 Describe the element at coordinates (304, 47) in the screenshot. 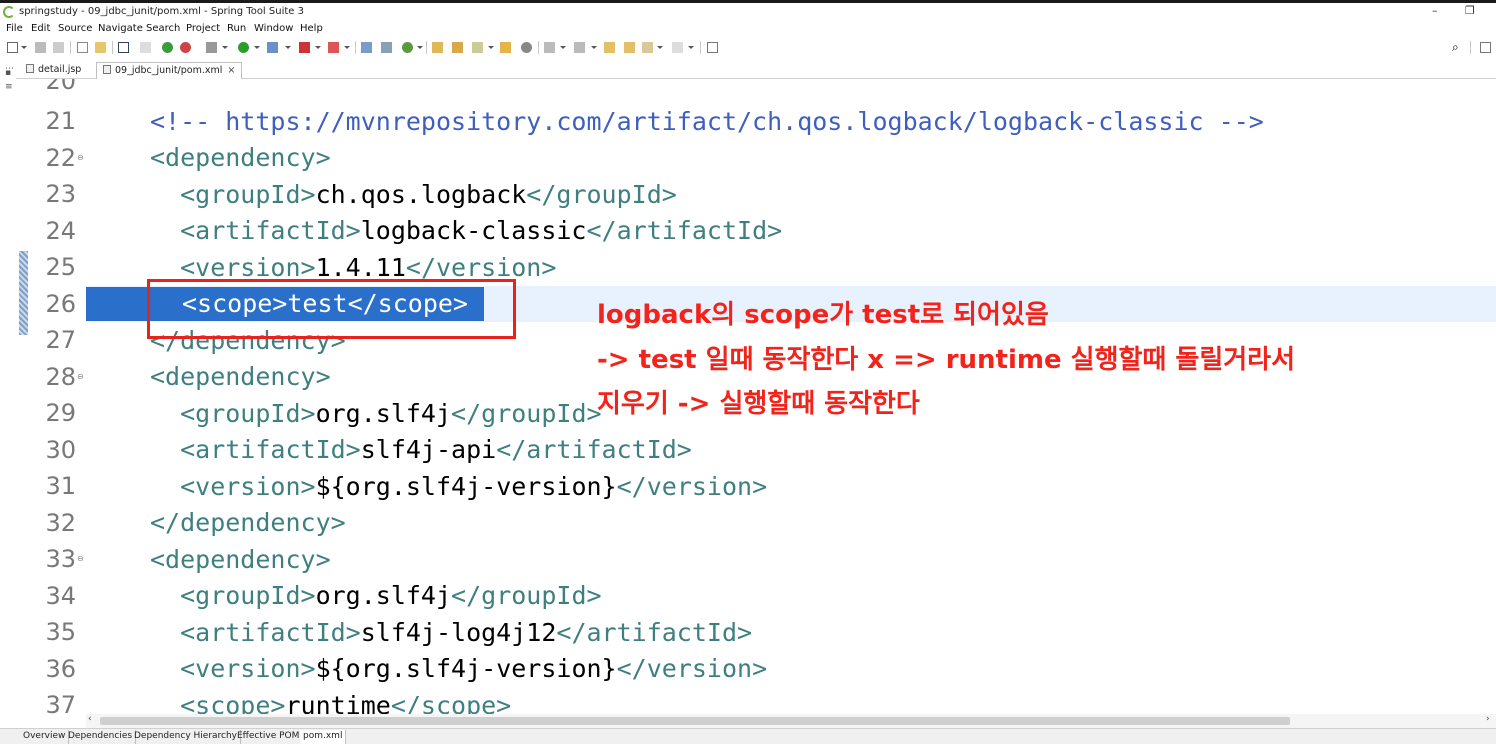

I see `stop-icon` at that location.